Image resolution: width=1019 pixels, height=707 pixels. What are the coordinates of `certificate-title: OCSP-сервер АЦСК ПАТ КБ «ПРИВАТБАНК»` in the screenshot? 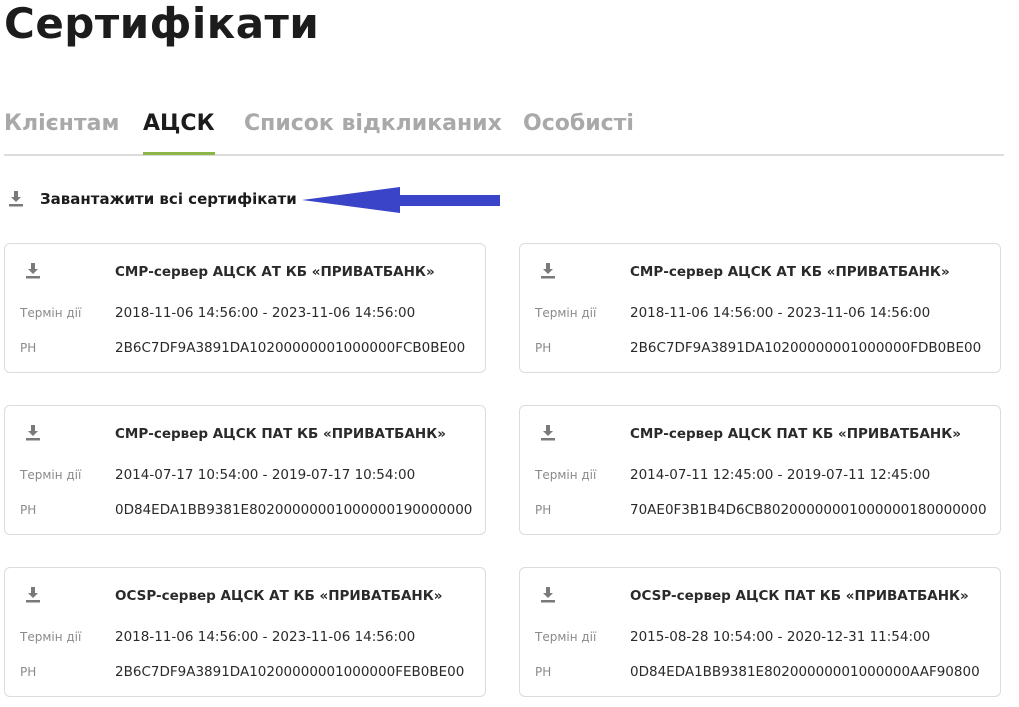 It's located at (799, 596).